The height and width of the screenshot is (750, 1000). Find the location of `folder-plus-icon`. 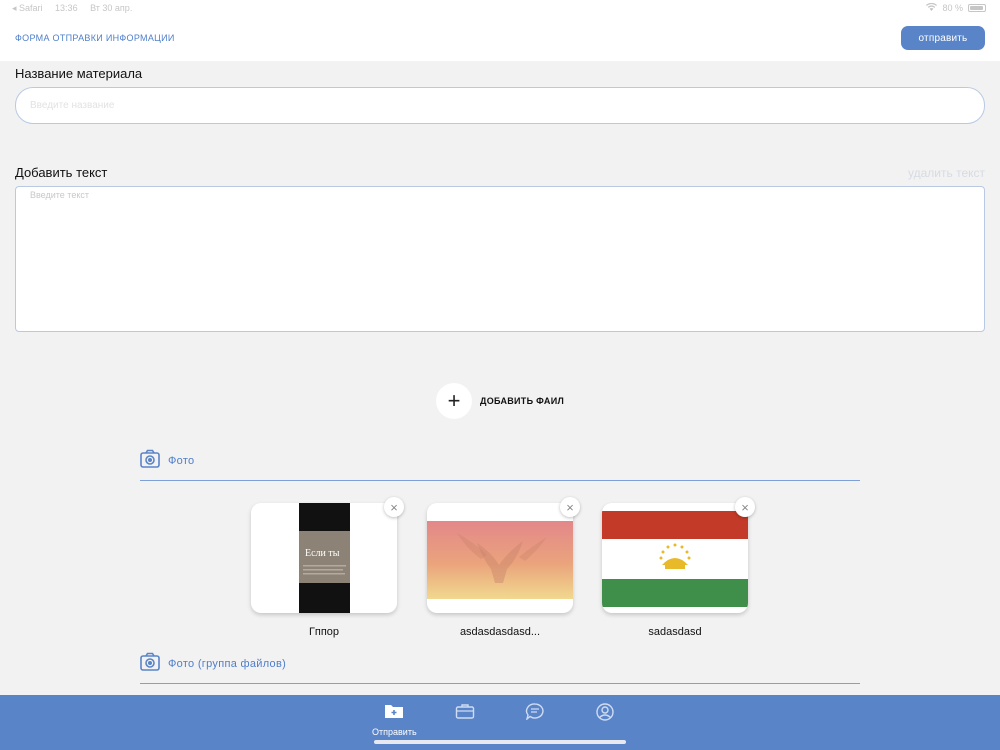

folder-plus-icon is located at coordinates (394, 713).